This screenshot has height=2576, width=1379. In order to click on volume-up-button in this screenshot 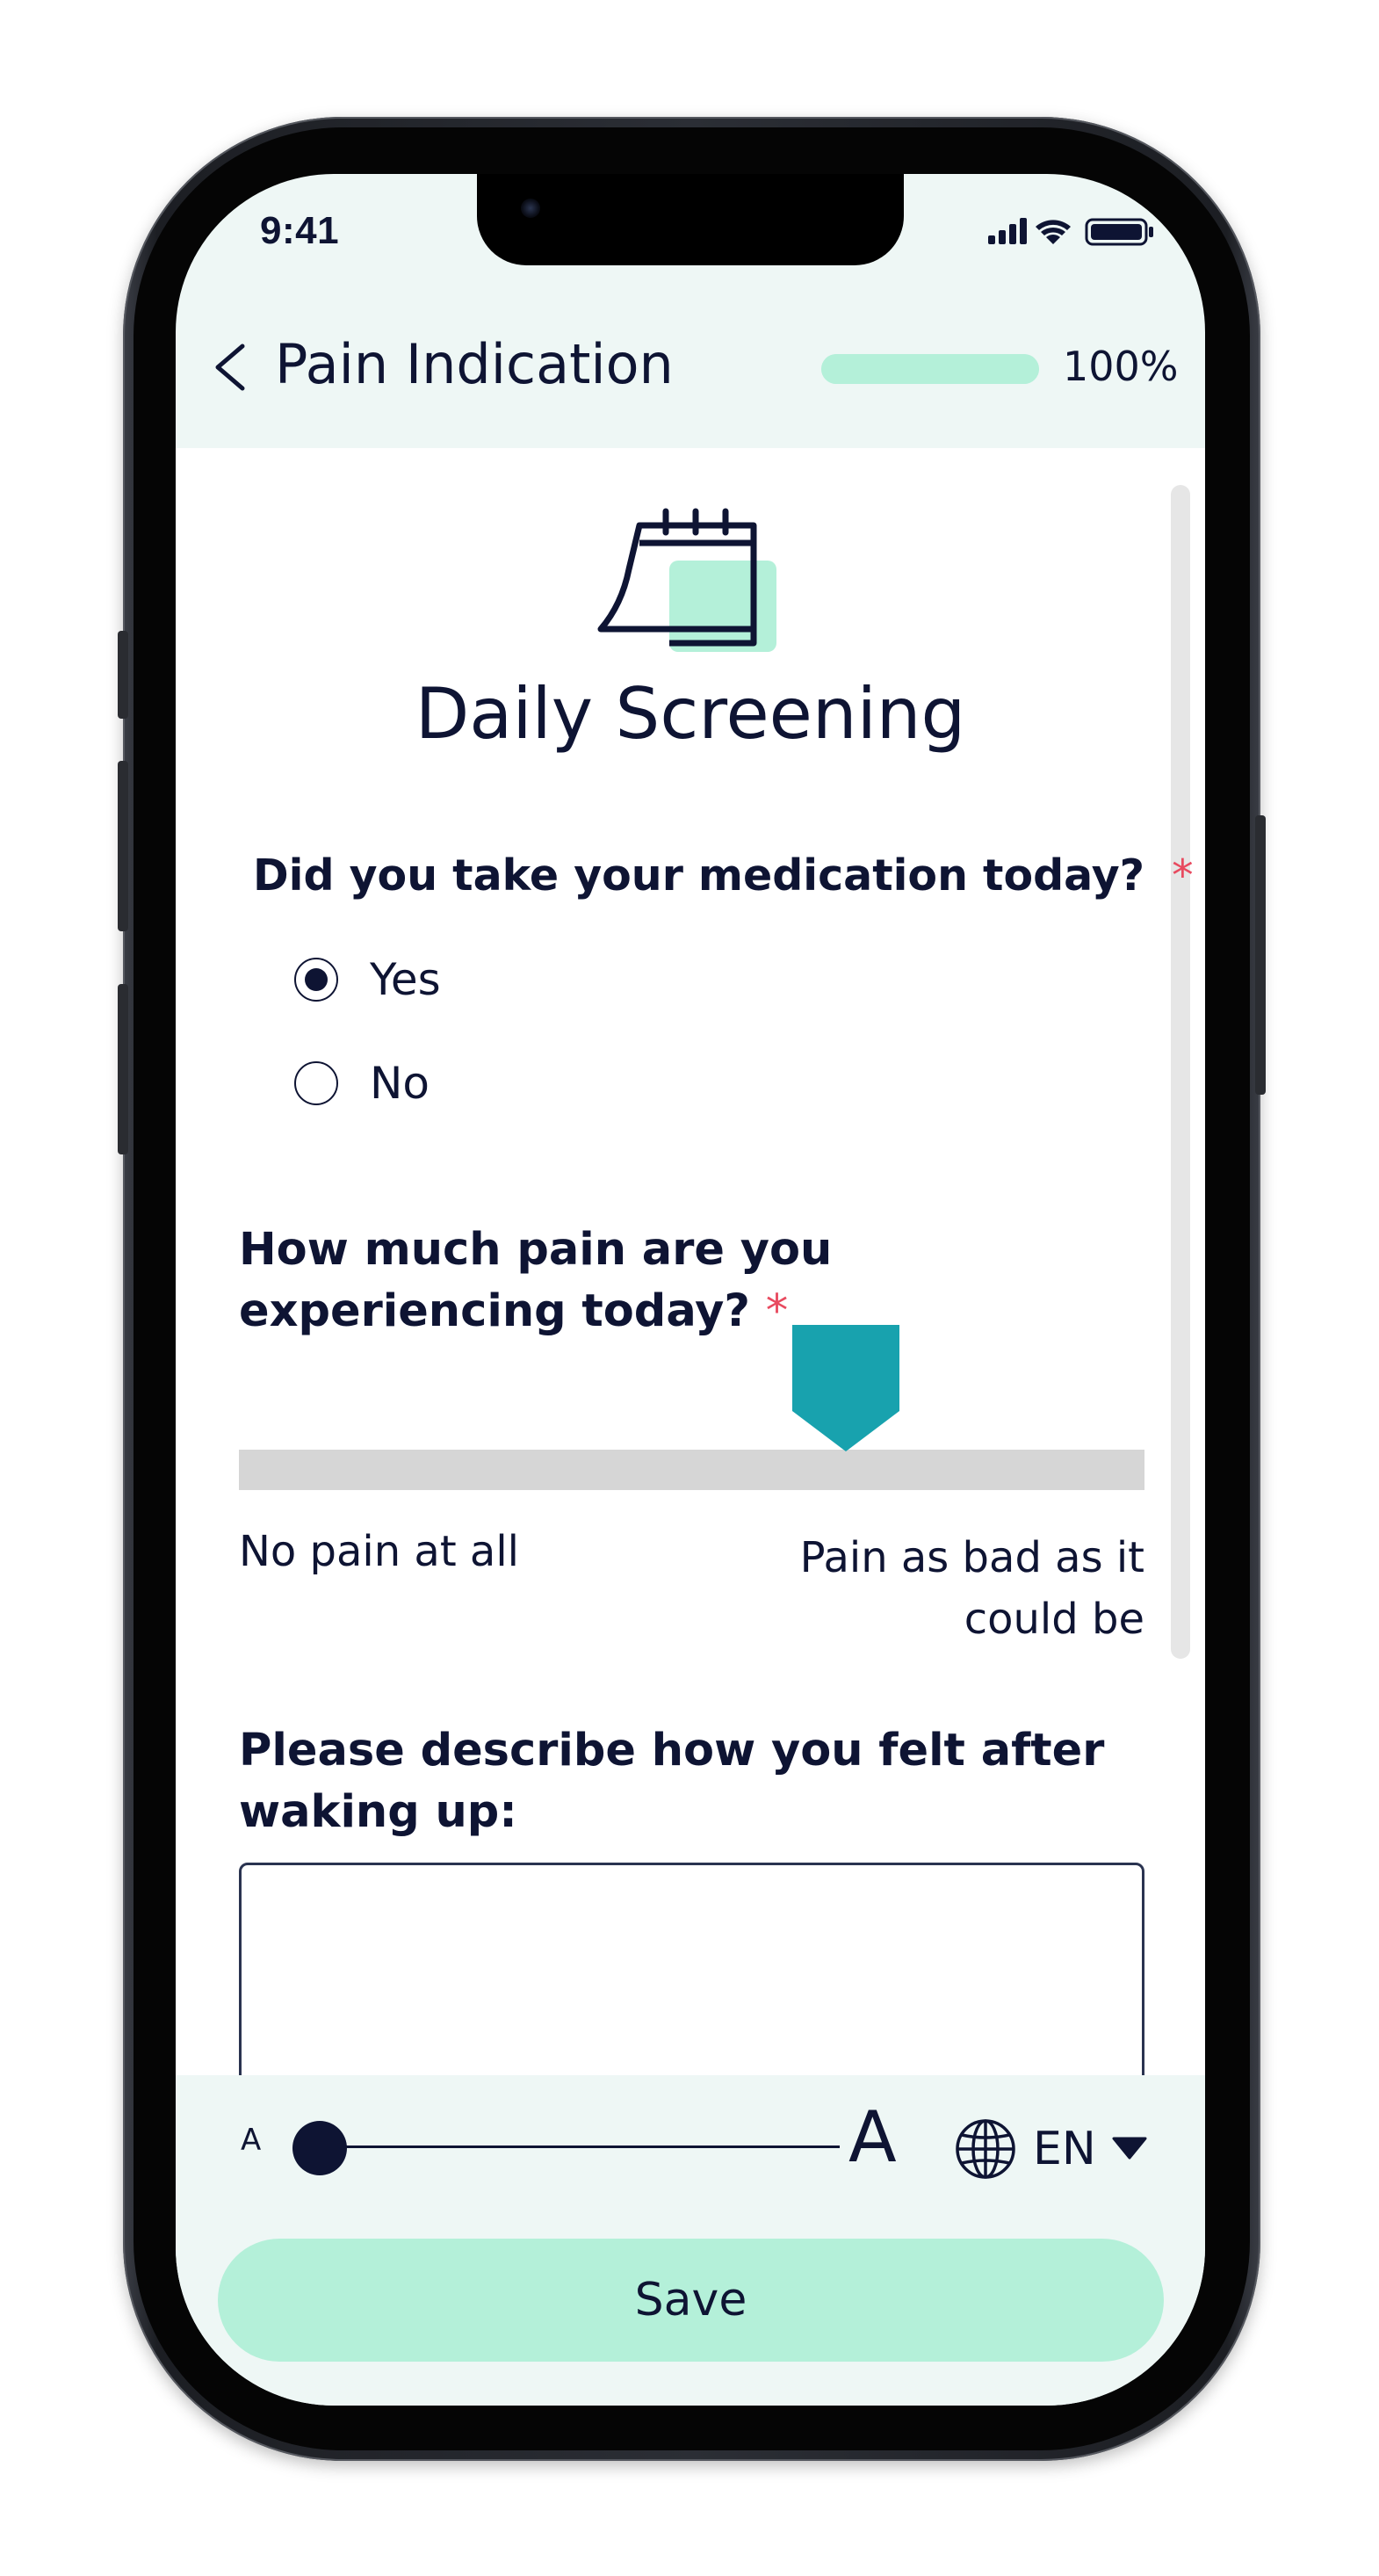, I will do `click(123, 846)`.